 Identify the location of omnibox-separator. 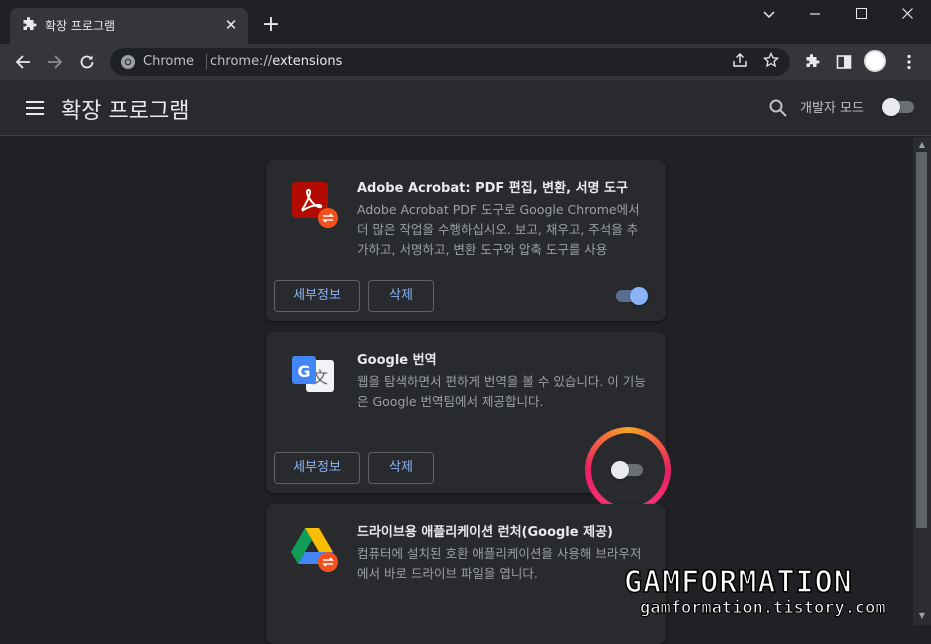
(206, 62).